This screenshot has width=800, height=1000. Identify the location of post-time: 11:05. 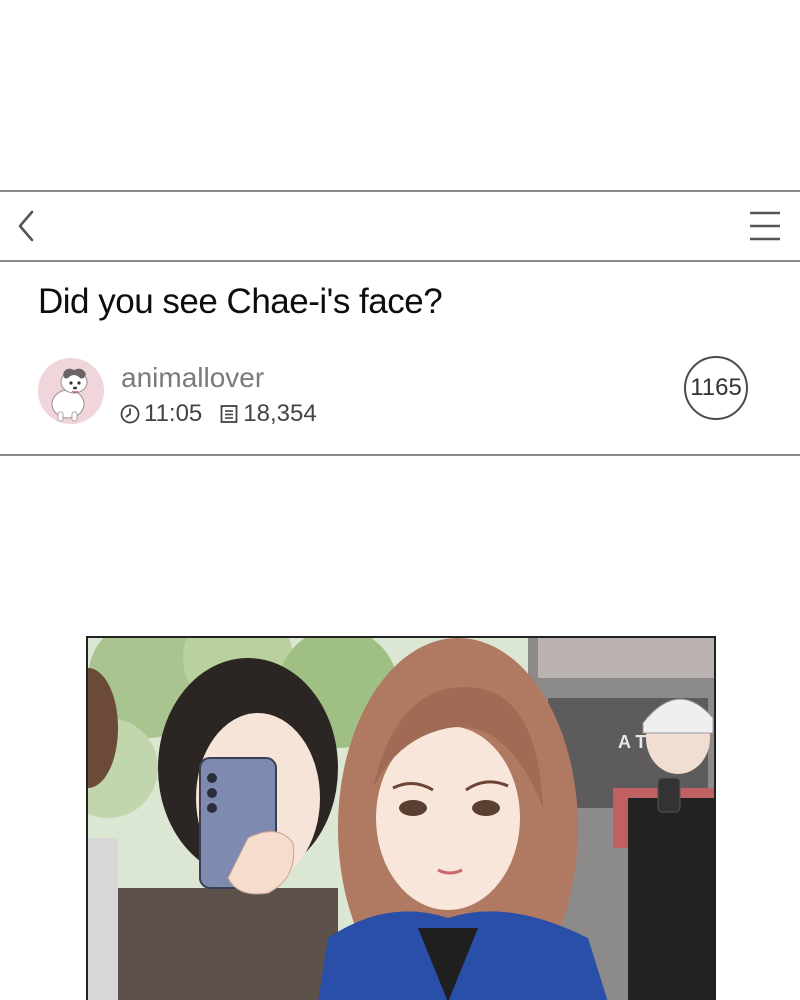
(173, 413).